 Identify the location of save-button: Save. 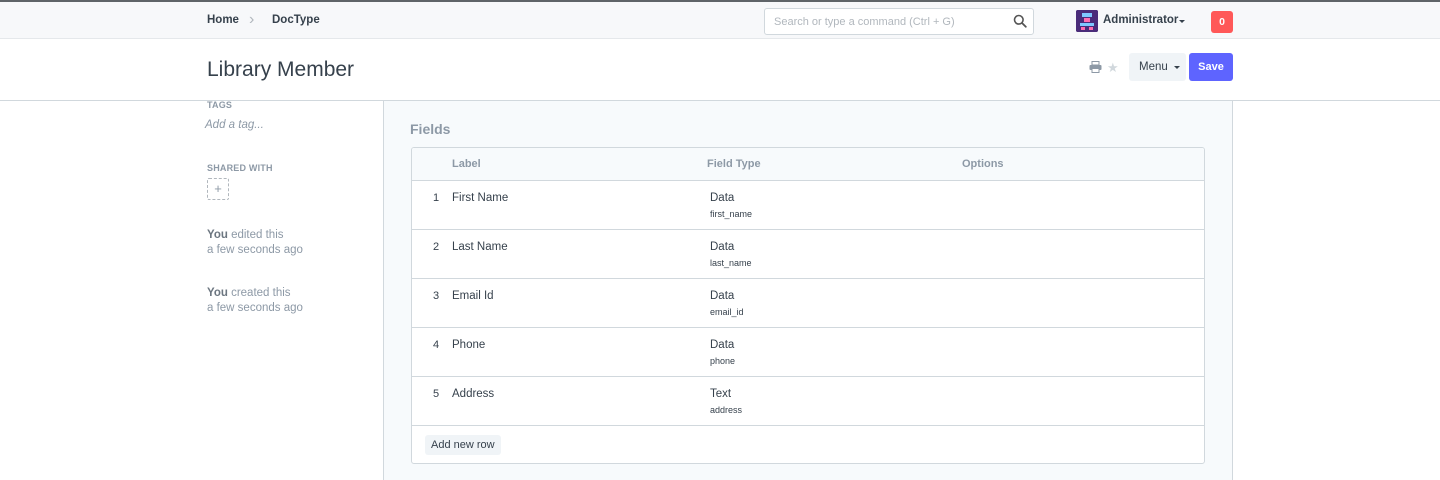
(1211, 67).